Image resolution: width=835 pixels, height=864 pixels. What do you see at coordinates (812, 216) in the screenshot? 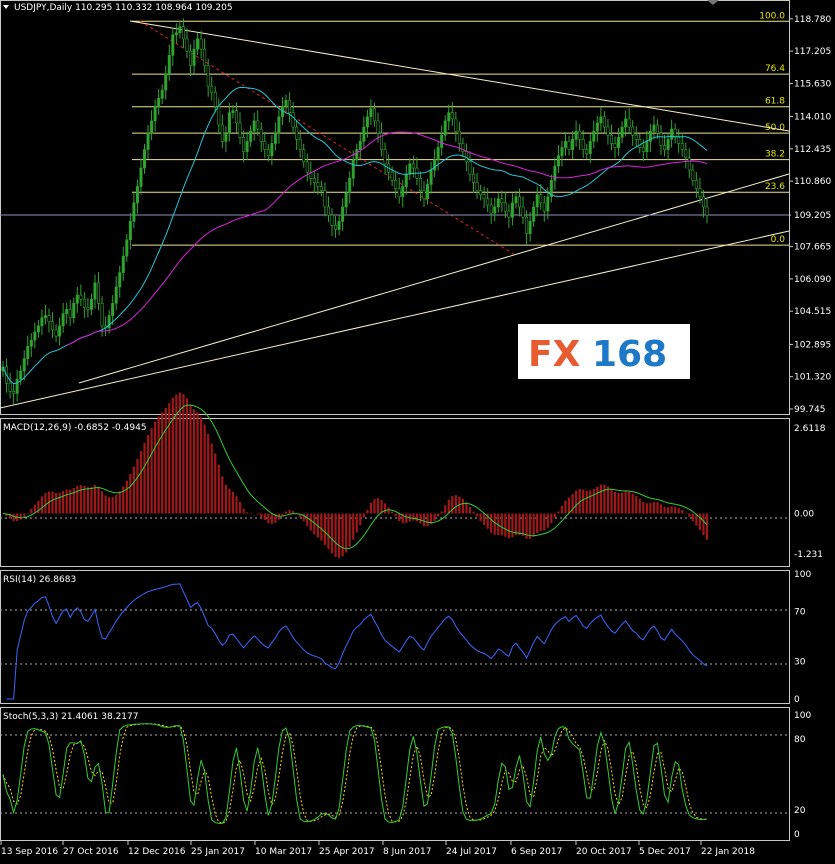
I see `price-tick-label: 109.205` at bounding box center [812, 216].